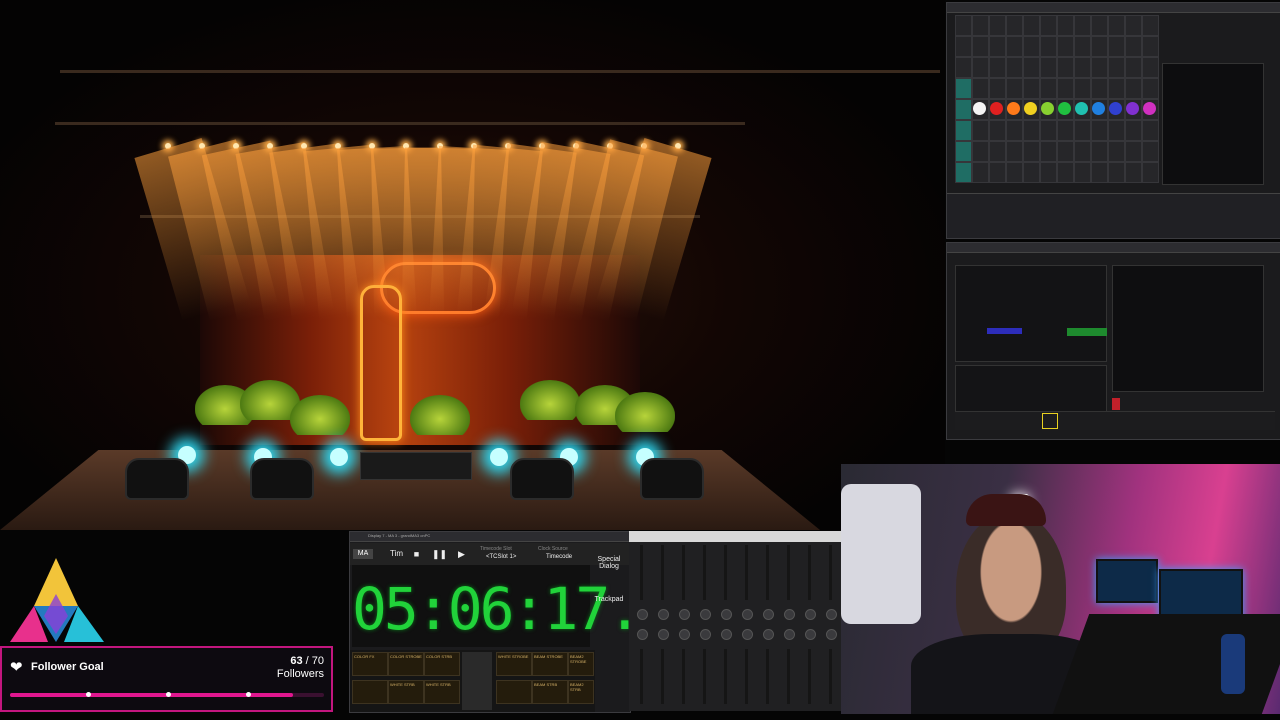 The height and width of the screenshot is (720, 1280). What do you see at coordinates (1050, 421) in the screenshot?
I see `selected-executor` at bounding box center [1050, 421].